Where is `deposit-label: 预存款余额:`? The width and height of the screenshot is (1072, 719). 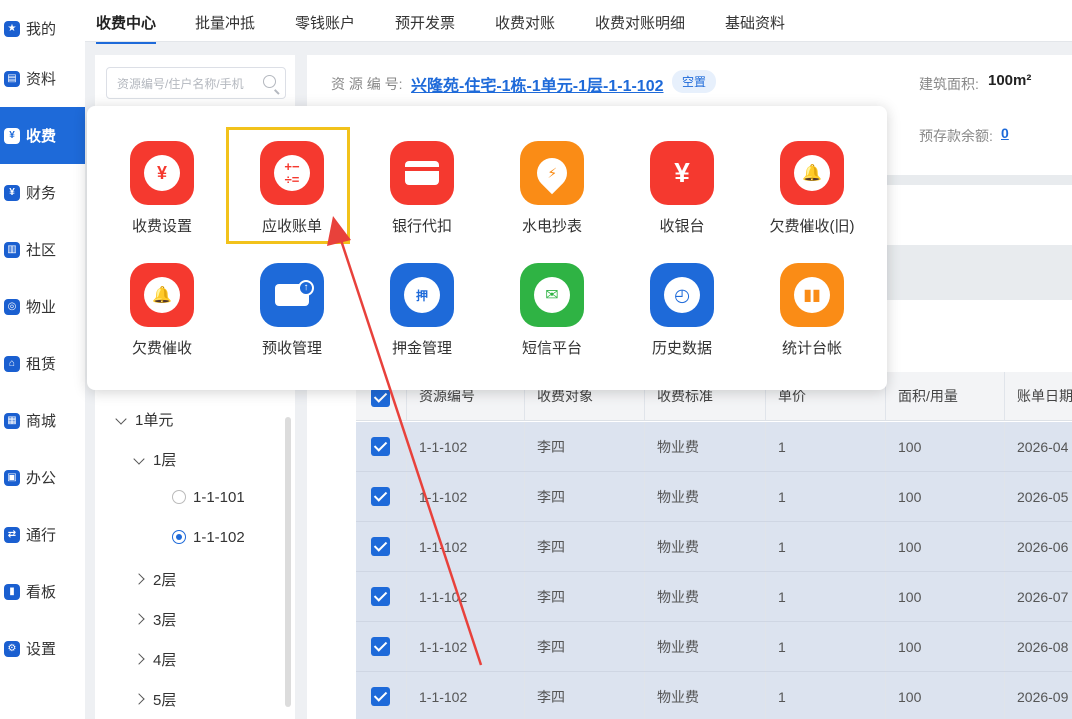 deposit-label: 预存款余额: is located at coordinates (956, 136).